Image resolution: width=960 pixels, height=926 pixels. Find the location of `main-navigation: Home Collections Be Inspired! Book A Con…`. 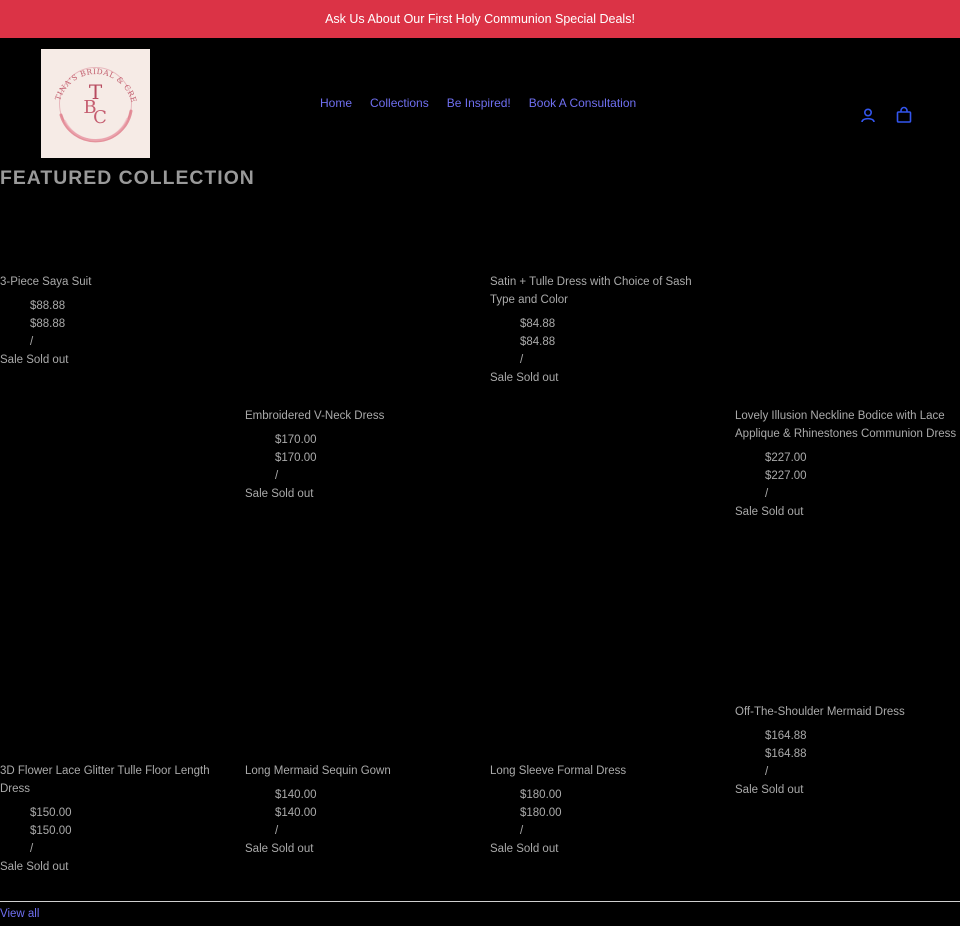

main-navigation: Home Collections Be Inspired! Book A Con… is located at coordinates (478, 103).